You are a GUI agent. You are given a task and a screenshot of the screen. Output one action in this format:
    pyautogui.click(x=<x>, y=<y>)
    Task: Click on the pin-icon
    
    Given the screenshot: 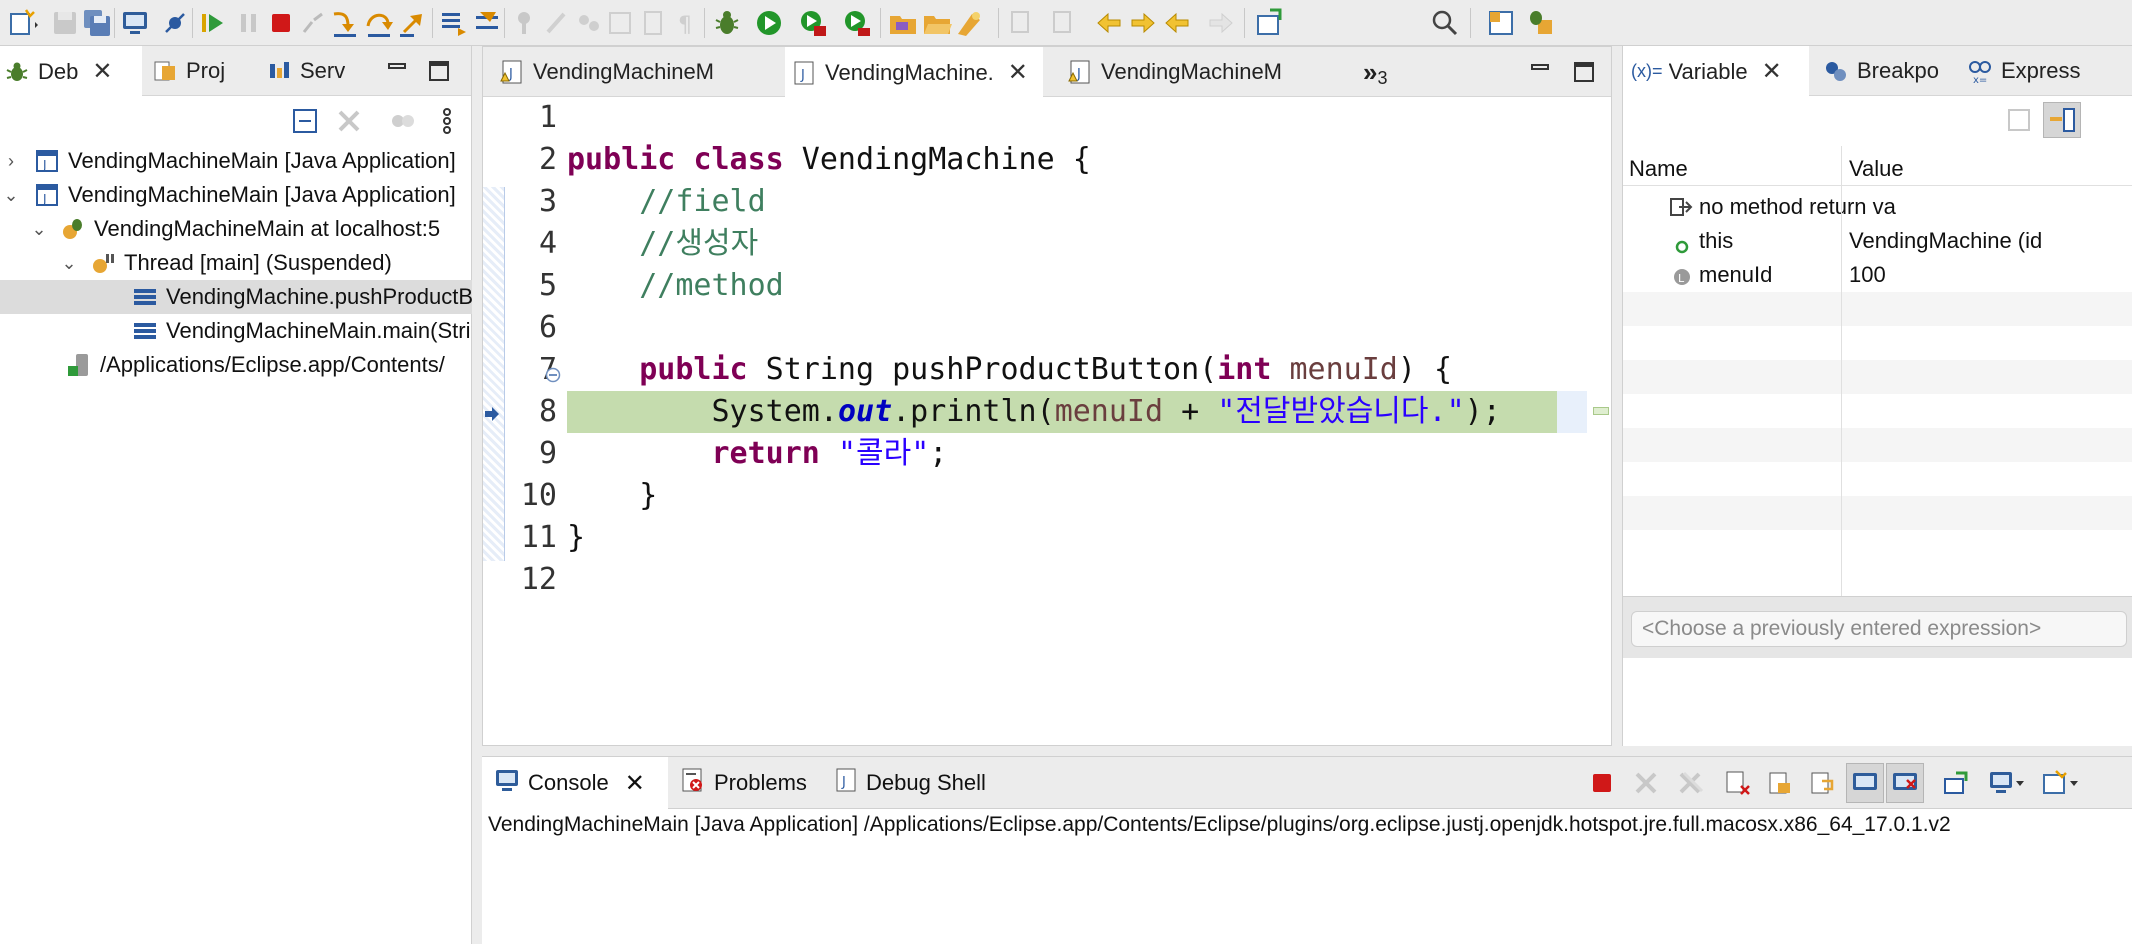 What is the action you would take?
    pyautogui.click(x=525, y=23)
    